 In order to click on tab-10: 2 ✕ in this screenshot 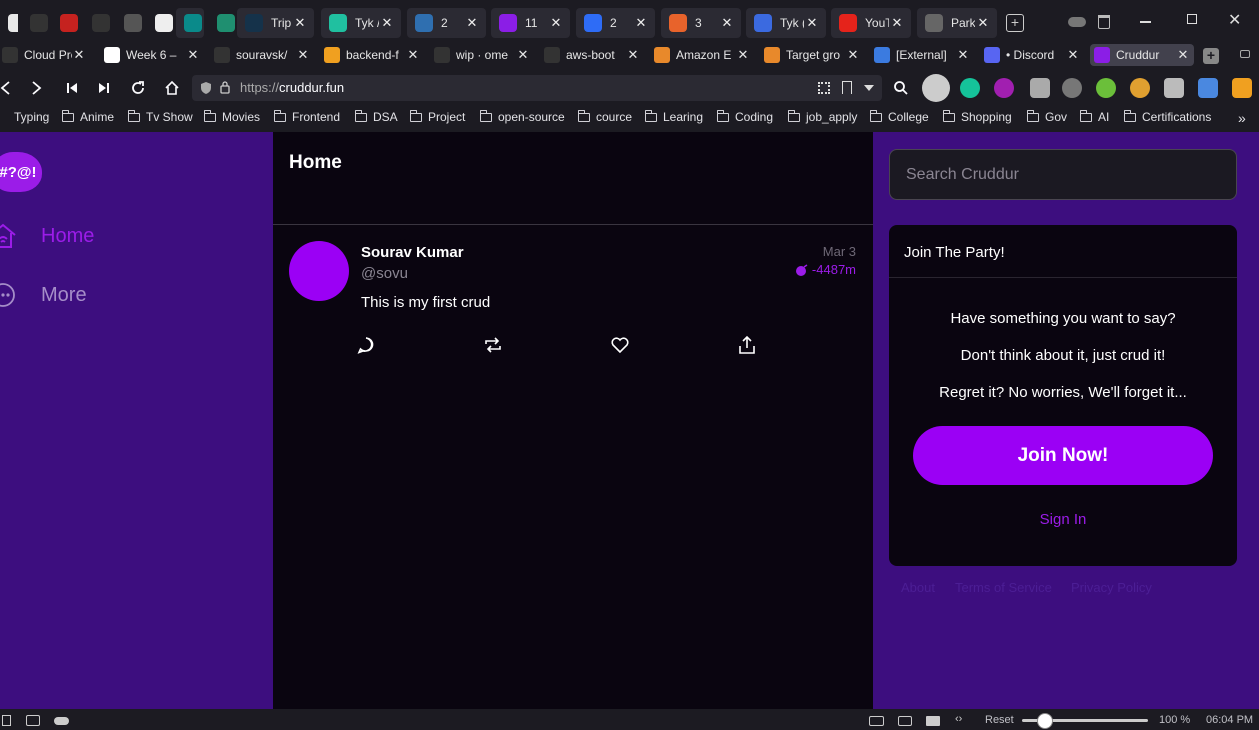, I will do `click(446, 23)`.